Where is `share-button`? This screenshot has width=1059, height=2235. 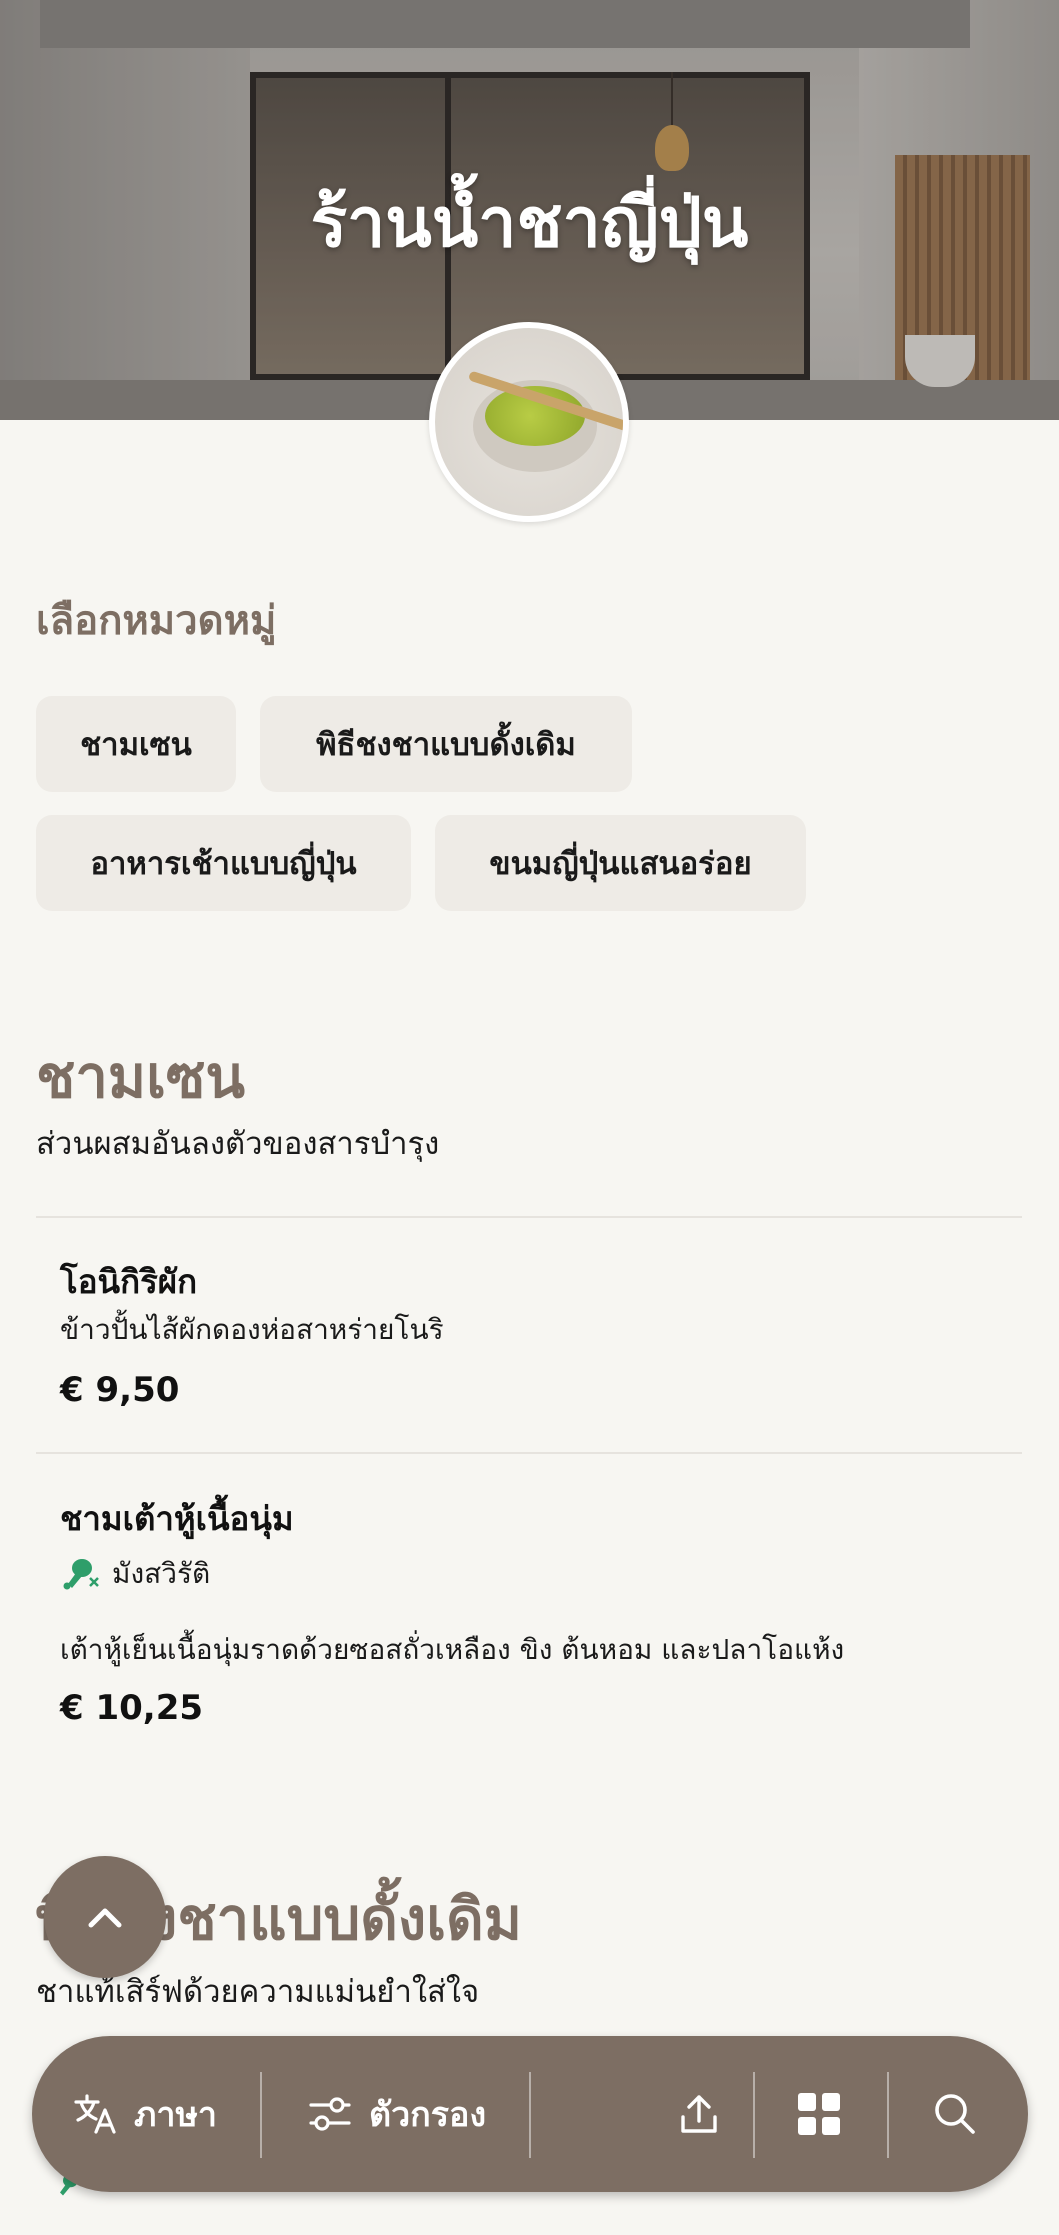
share-button is located at coordinates (699, 2114).